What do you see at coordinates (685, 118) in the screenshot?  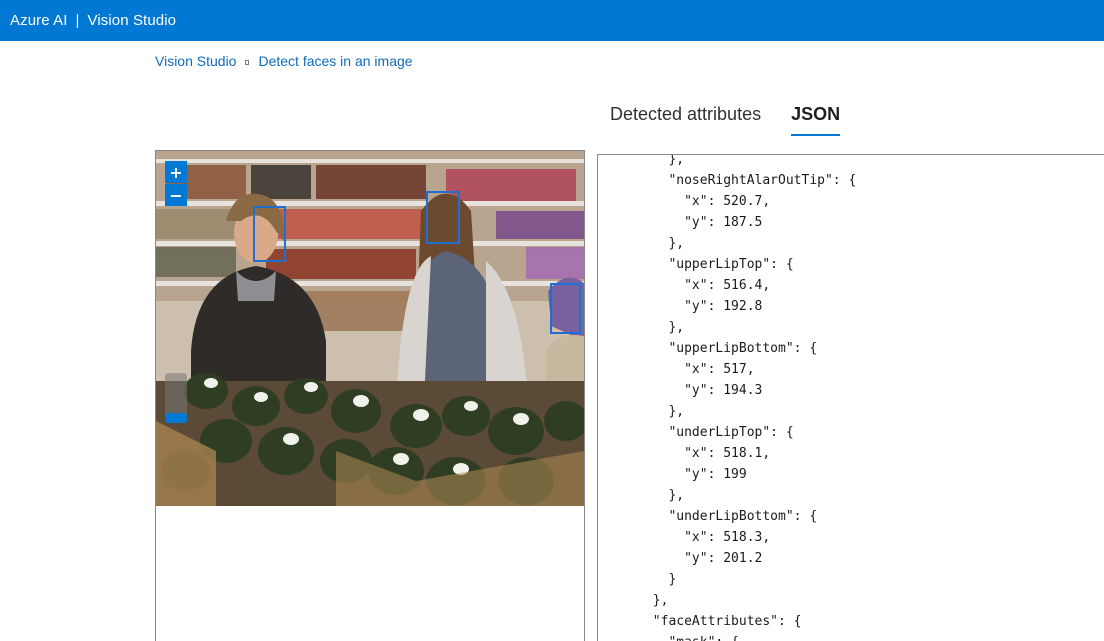 I see `tab-detected-attributes: Detected attributes` at bounding box center [685, 118].